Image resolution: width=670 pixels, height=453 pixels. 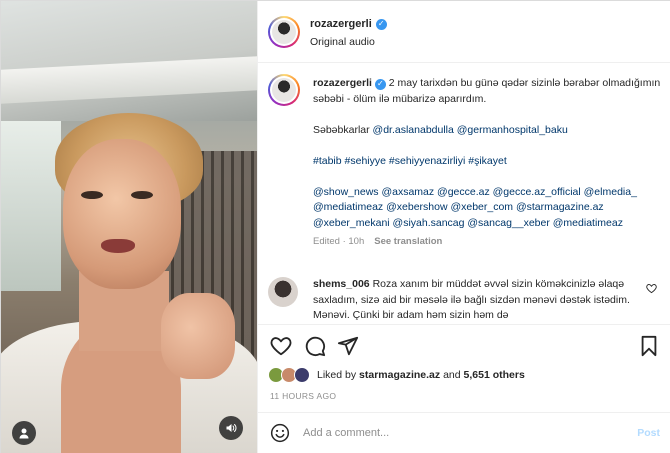 I want to click on comment-input, so click(x=463, y=433).